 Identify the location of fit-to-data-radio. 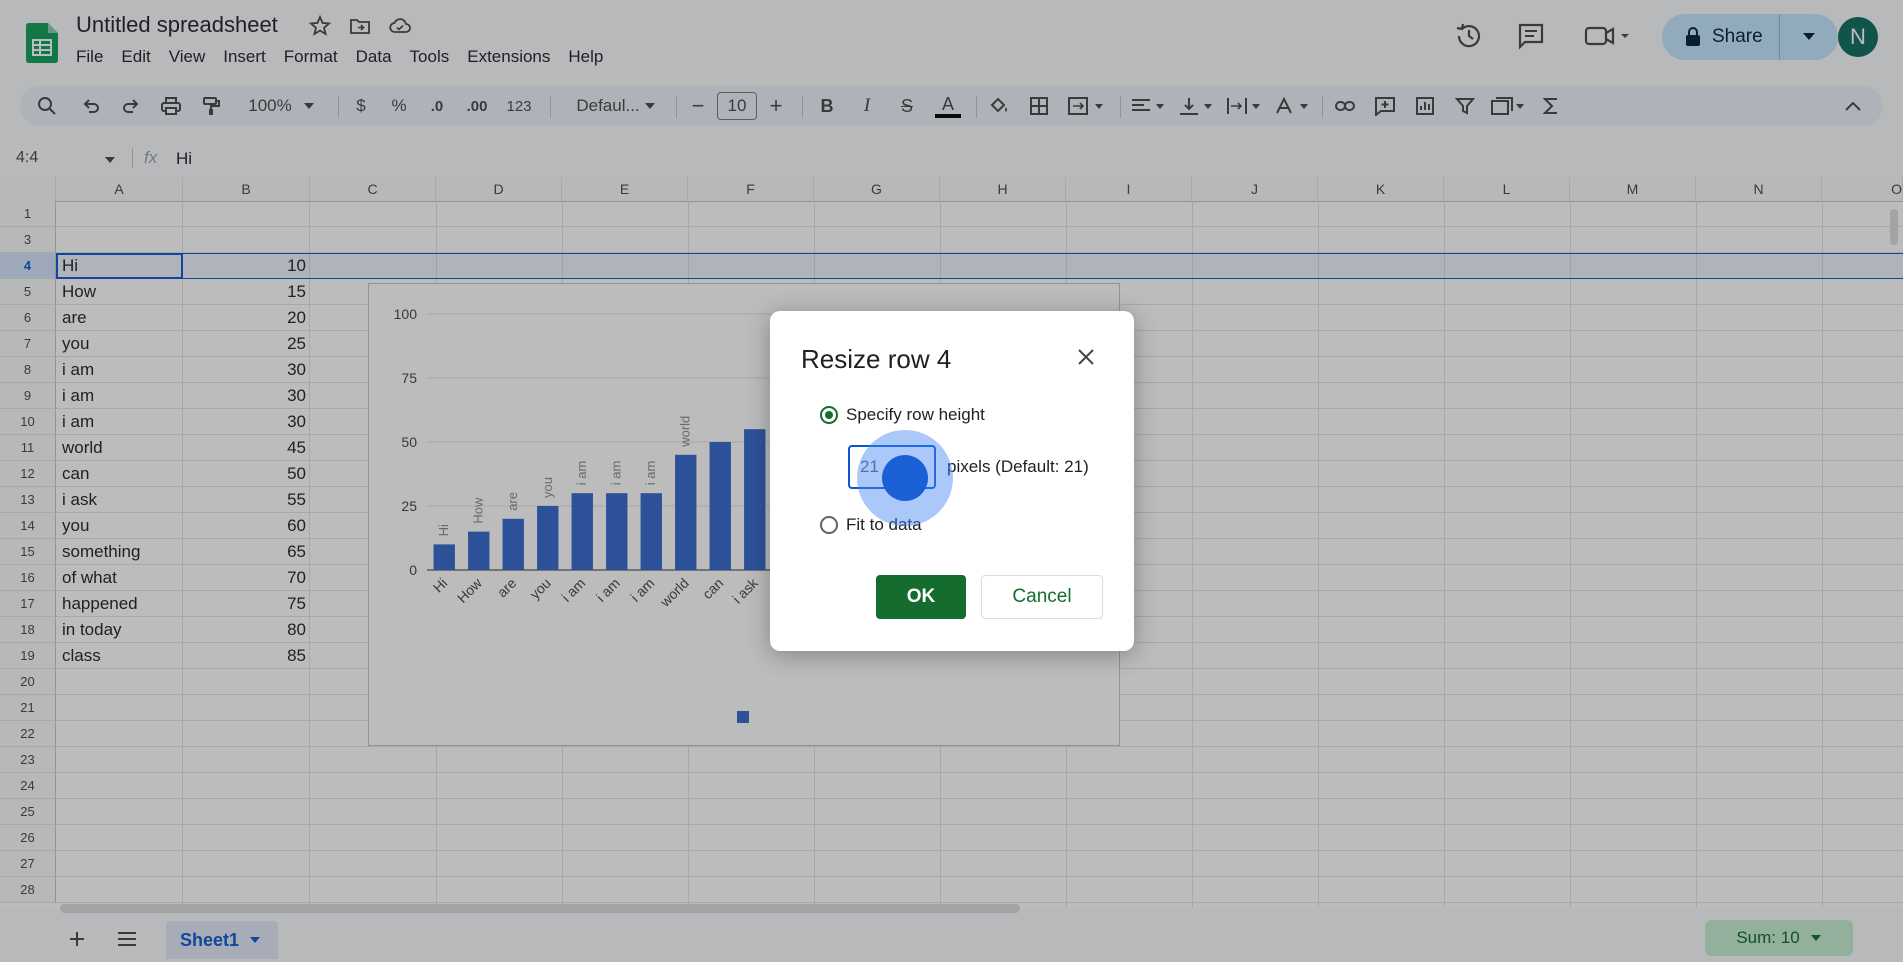
(829, 525).